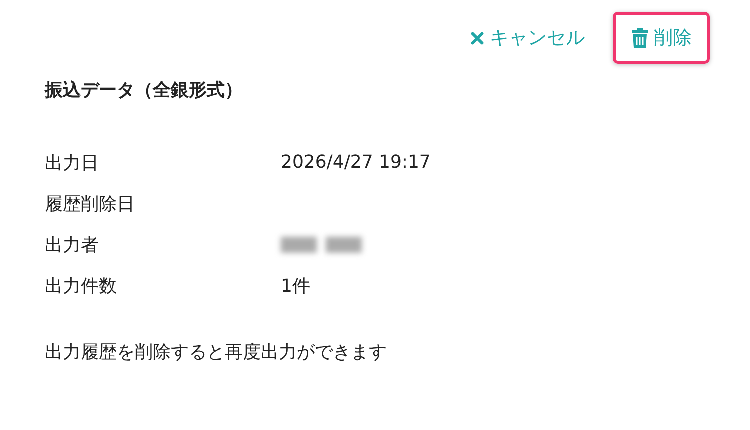 Image resolution: width=750 pixels, height=430 pixels. What do you see at coordinates (477, 38) in the screenshot?
I see `close-icon` at bounding box center [477, 38].